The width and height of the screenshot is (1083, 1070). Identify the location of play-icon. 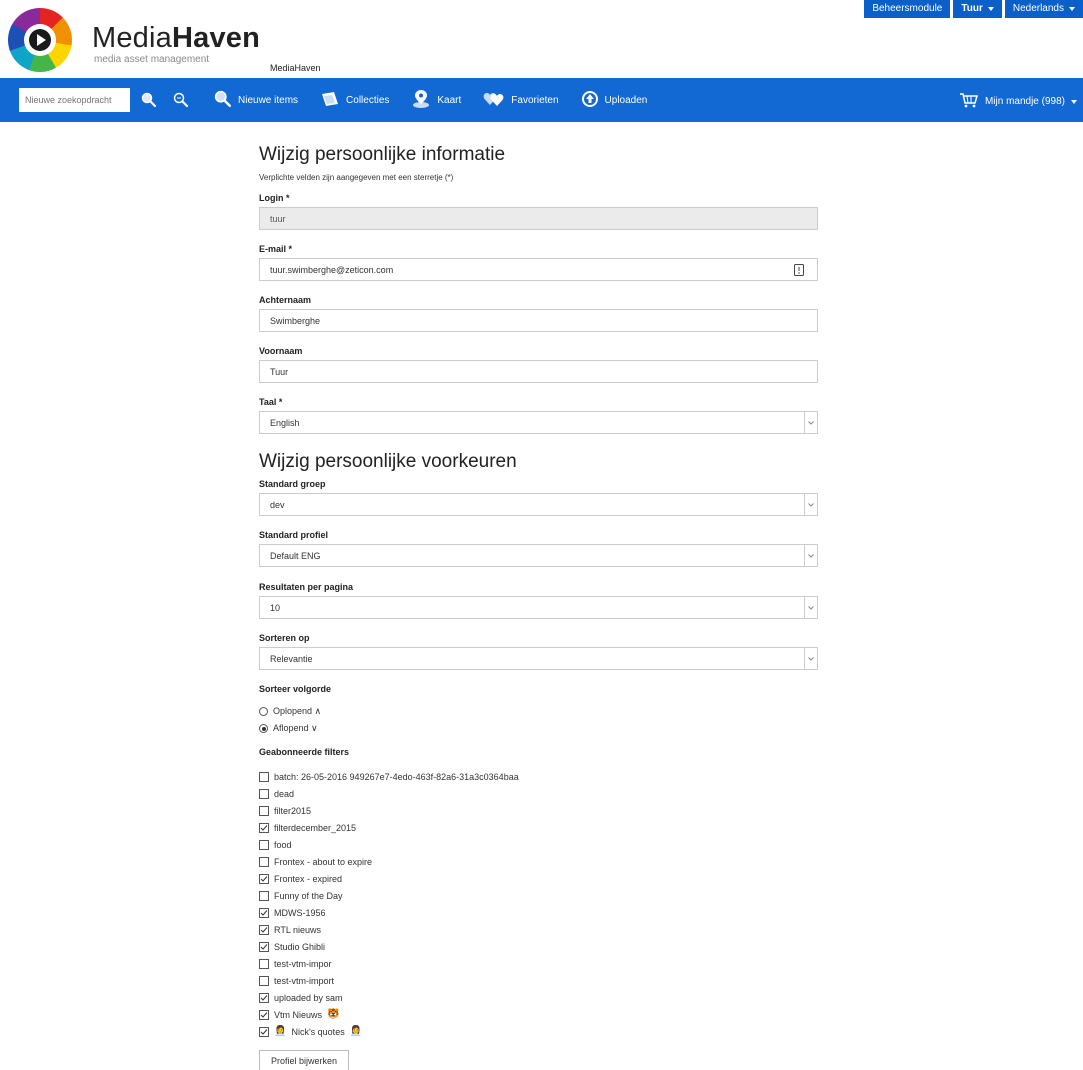
(40, 40).